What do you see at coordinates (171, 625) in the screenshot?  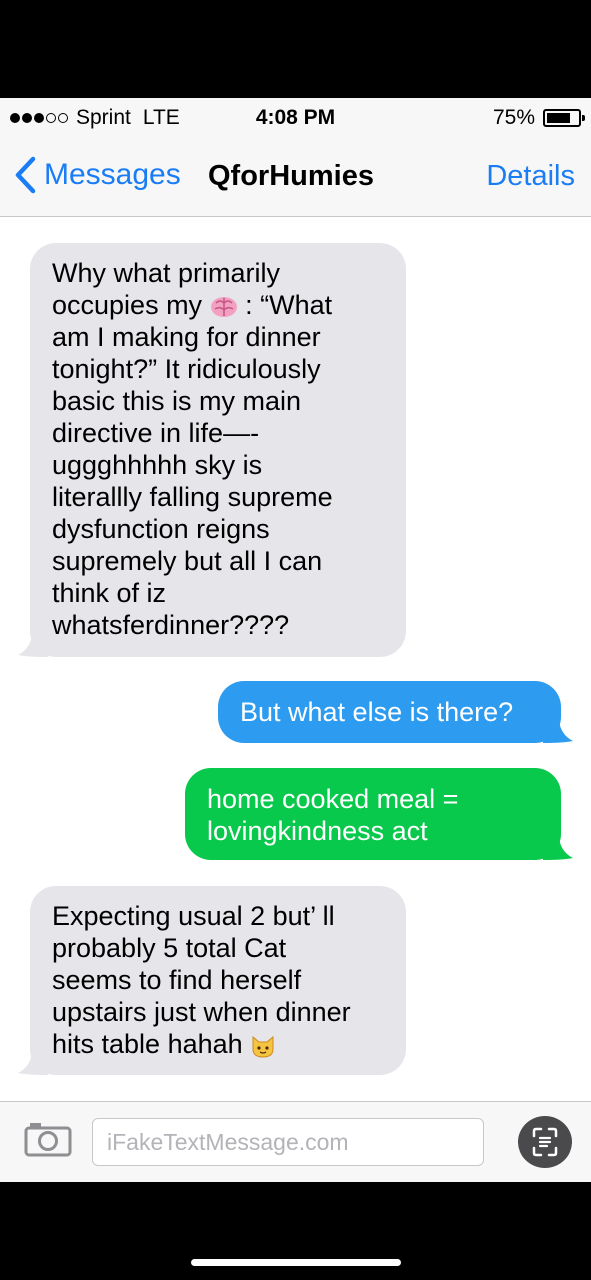 I see `message-line: whatsferdinner????` at bounding box center [171, 625].